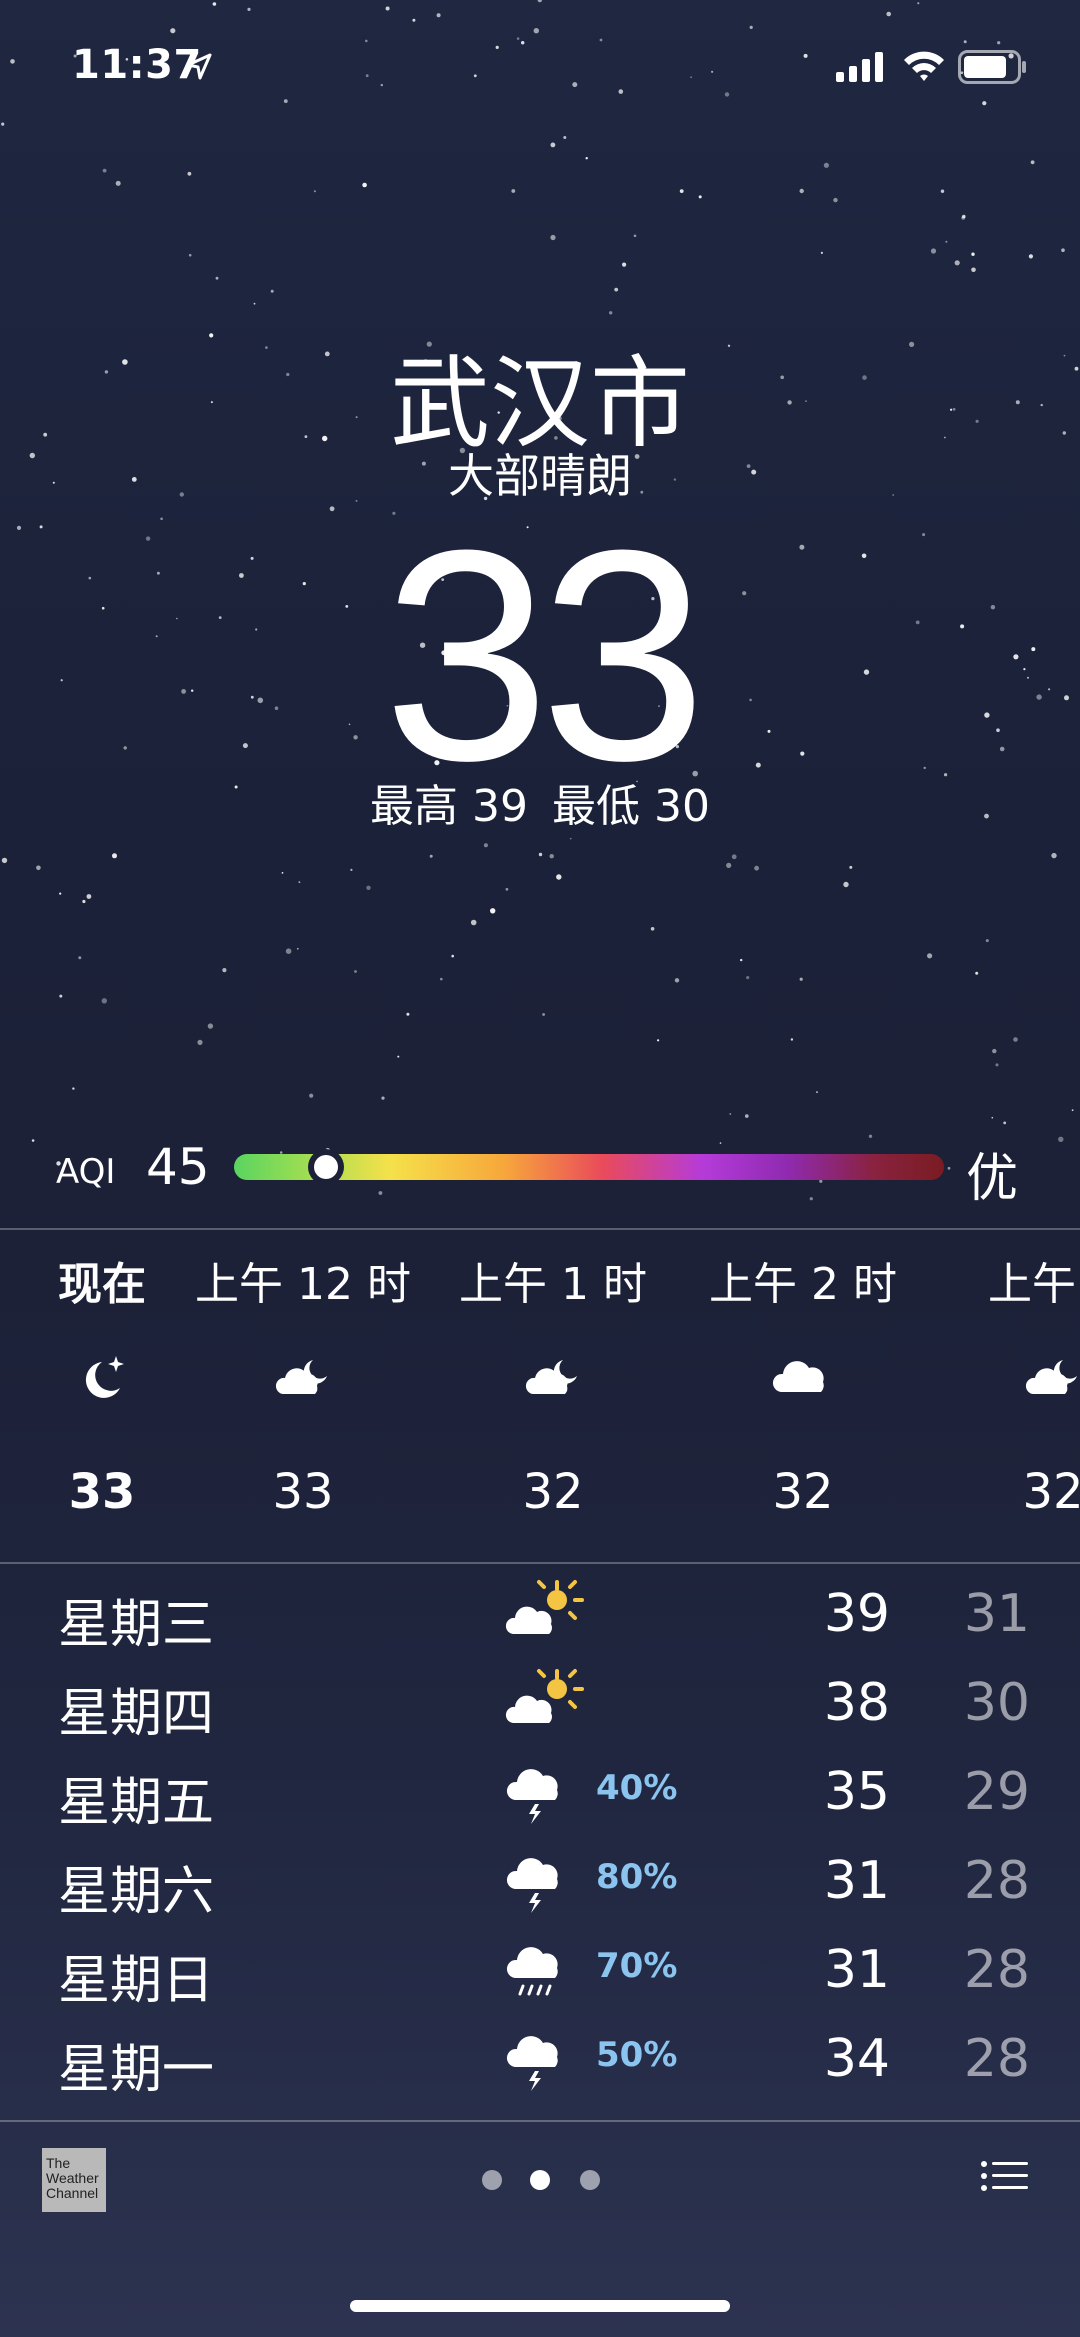 The width and height of the screenshot is (1080, 2337). I want to click on wifi-icon, so click(924, 66).